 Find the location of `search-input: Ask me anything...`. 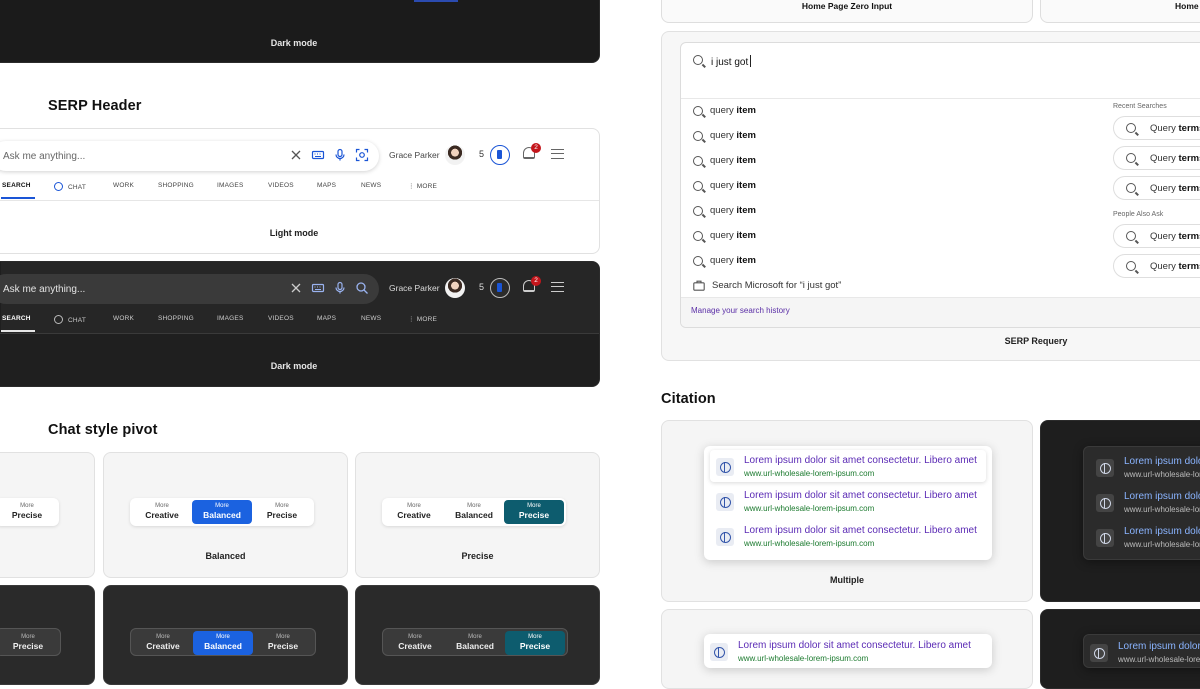

search-input: Ask me anything... is located at coordinates (189, 156).